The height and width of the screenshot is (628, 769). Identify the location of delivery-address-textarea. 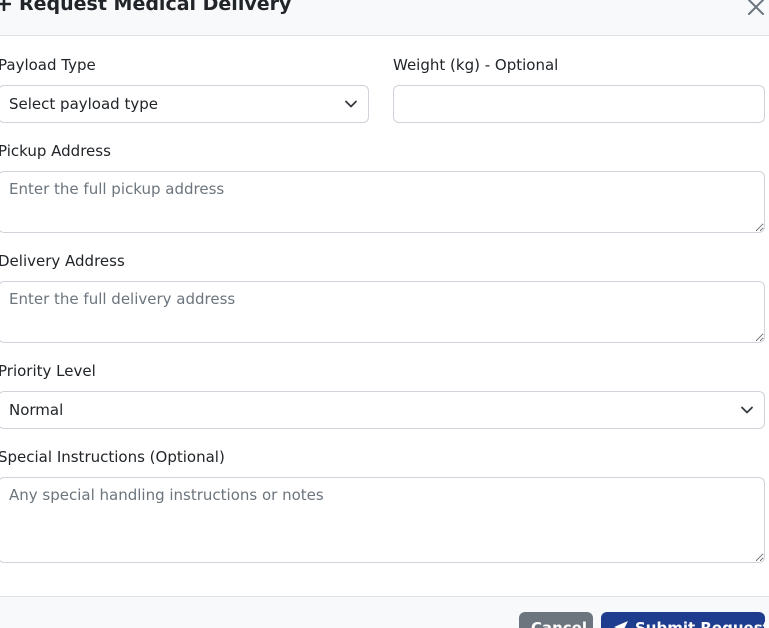
(382, 312).